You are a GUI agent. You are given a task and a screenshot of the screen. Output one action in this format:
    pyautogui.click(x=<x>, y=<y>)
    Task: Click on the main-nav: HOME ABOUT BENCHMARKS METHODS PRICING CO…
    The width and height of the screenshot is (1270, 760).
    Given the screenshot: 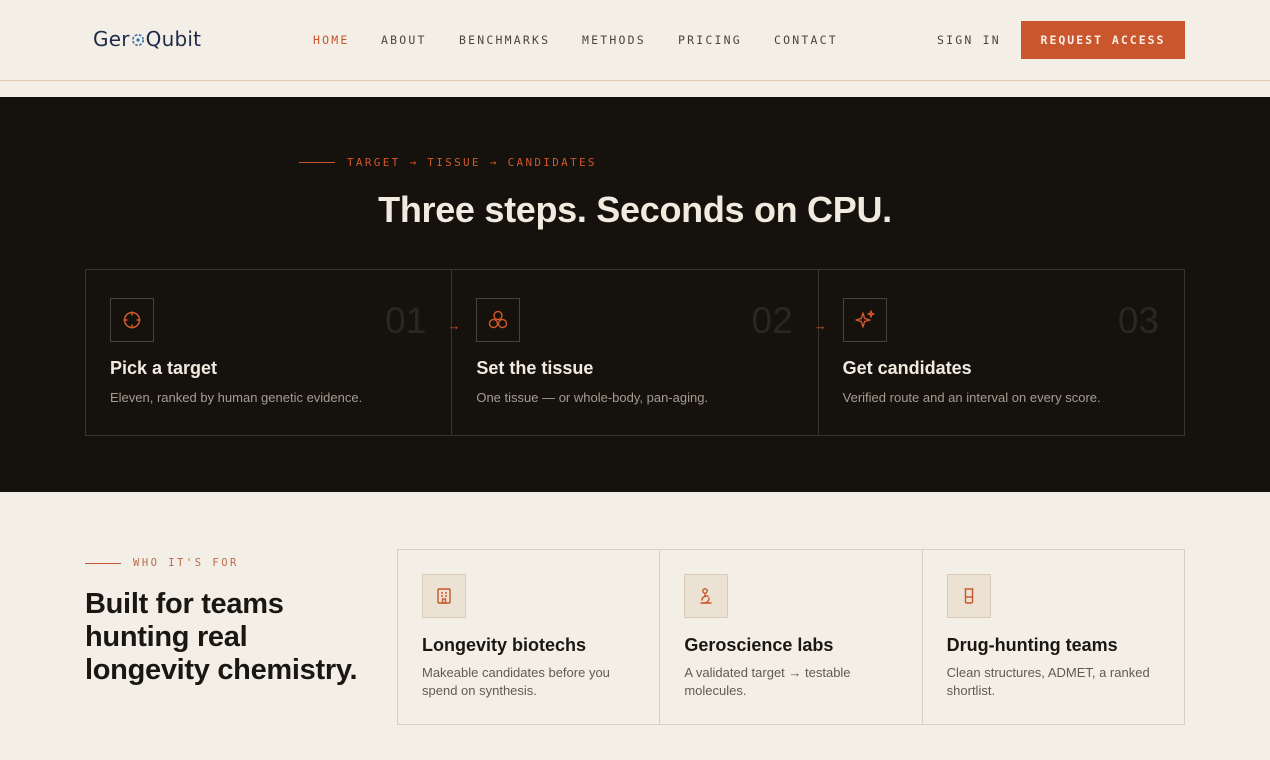 What is the action you would take?
    pyautogui.click(x=583, y=40)
    